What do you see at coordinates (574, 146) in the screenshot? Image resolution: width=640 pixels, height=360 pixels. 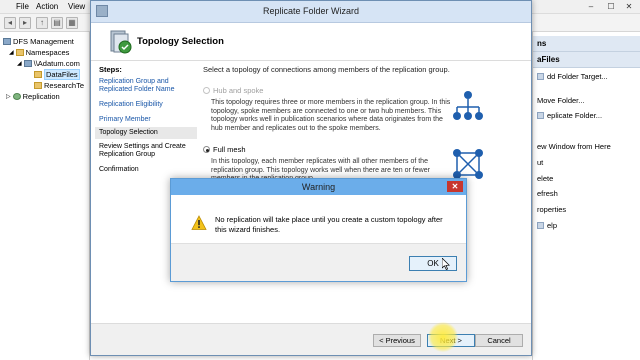 I see `action-new-window: ew Window from Here` at bounding box center [574, 146].